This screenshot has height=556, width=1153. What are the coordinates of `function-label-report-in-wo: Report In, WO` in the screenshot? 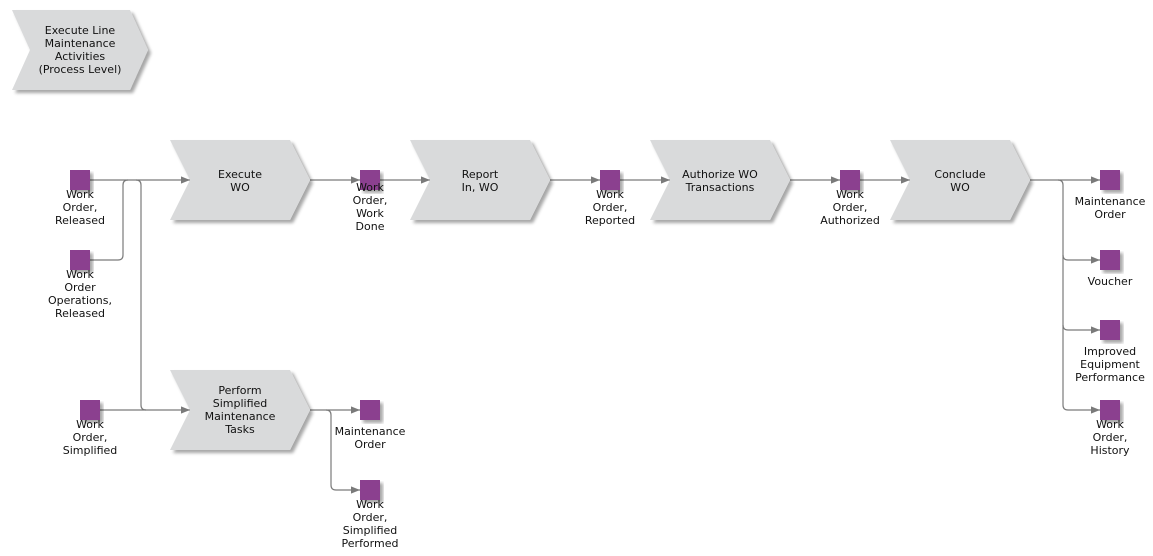 It's located at (480, 181).